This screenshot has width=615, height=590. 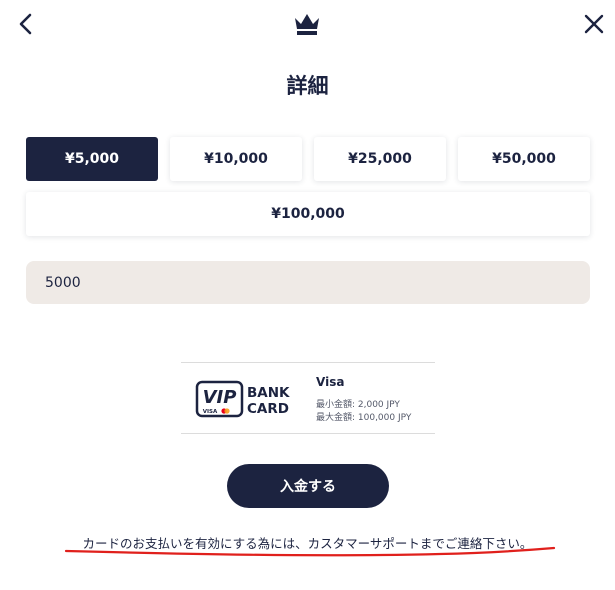 What do you see at coordinates (268, 393) in the screenshot?
I see `svg-text: BANK` at bounding box center [268, 393].